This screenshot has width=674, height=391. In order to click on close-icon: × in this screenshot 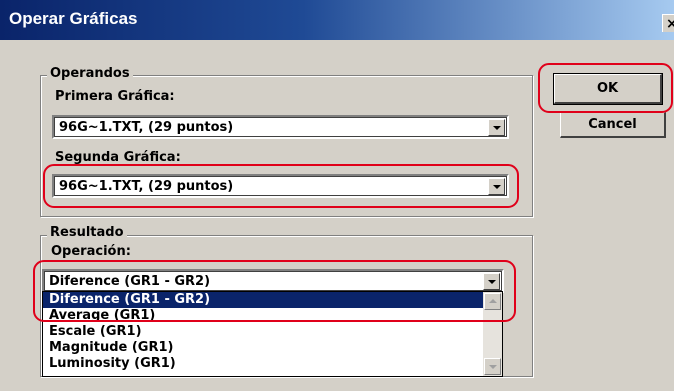, I will do `click(668, 23)`.